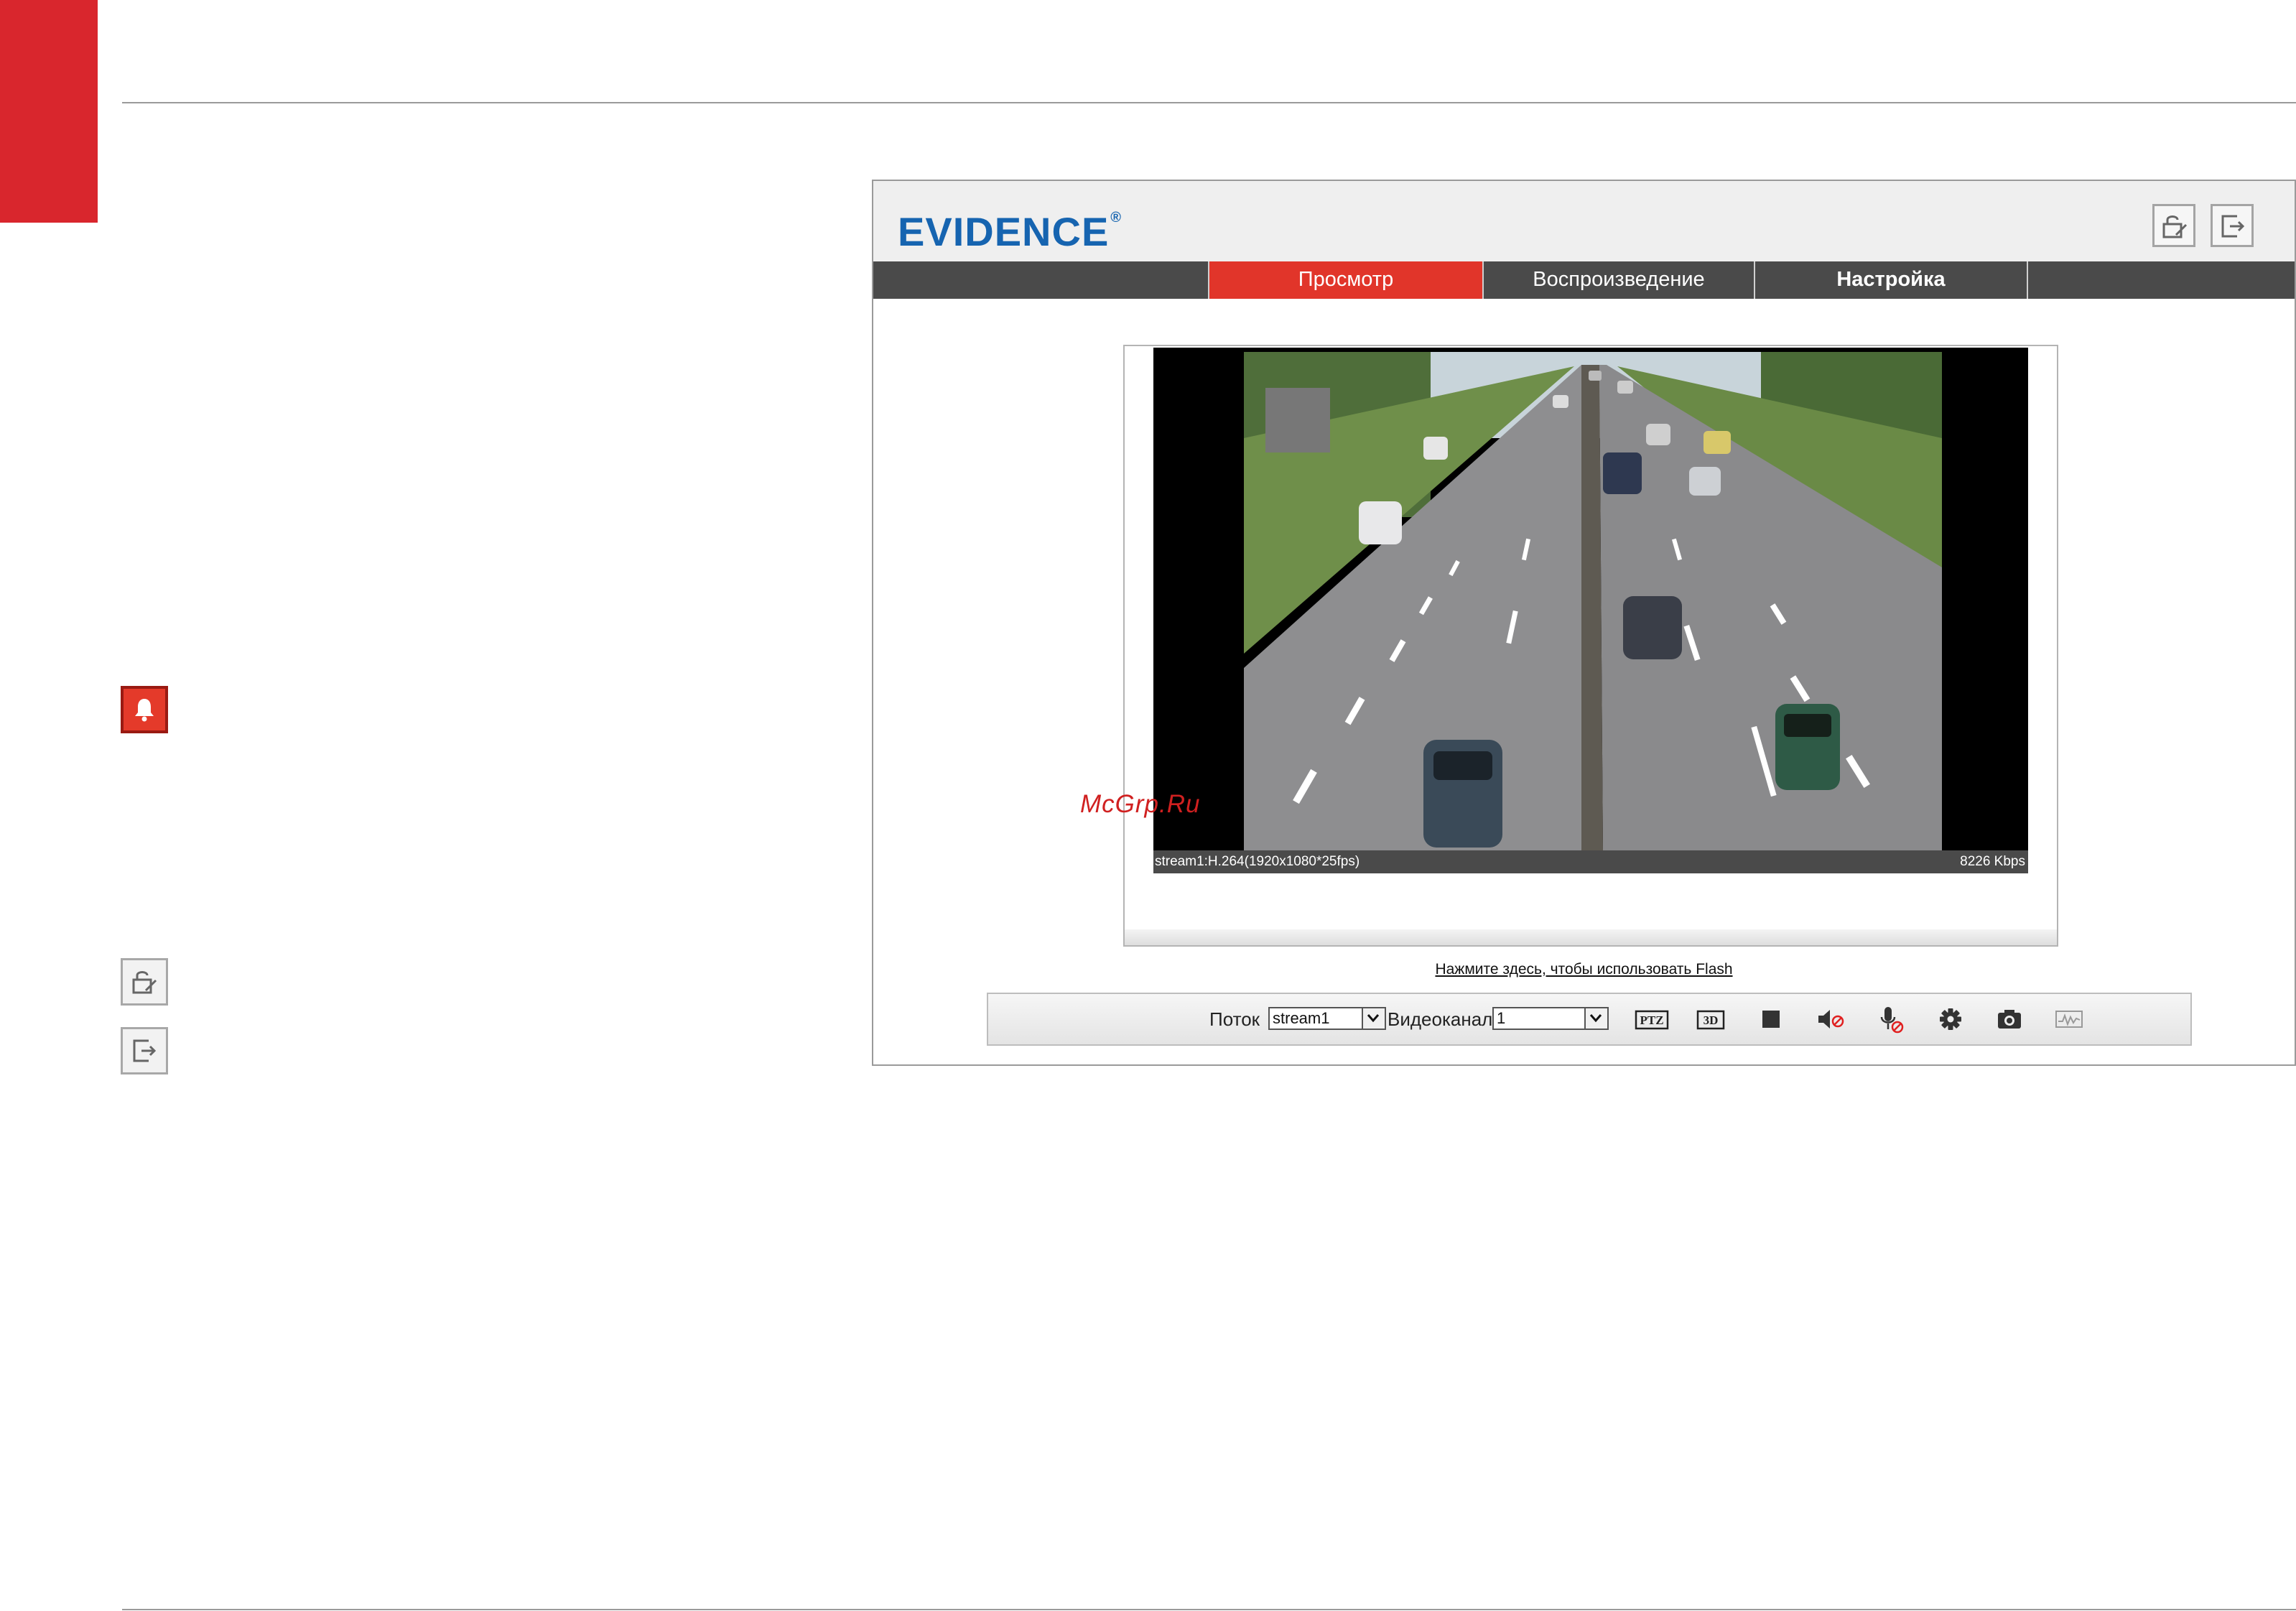 The height and width of the screenshot is (1611, 2296). I want to click on stop-icon, so click(1771, 1019).